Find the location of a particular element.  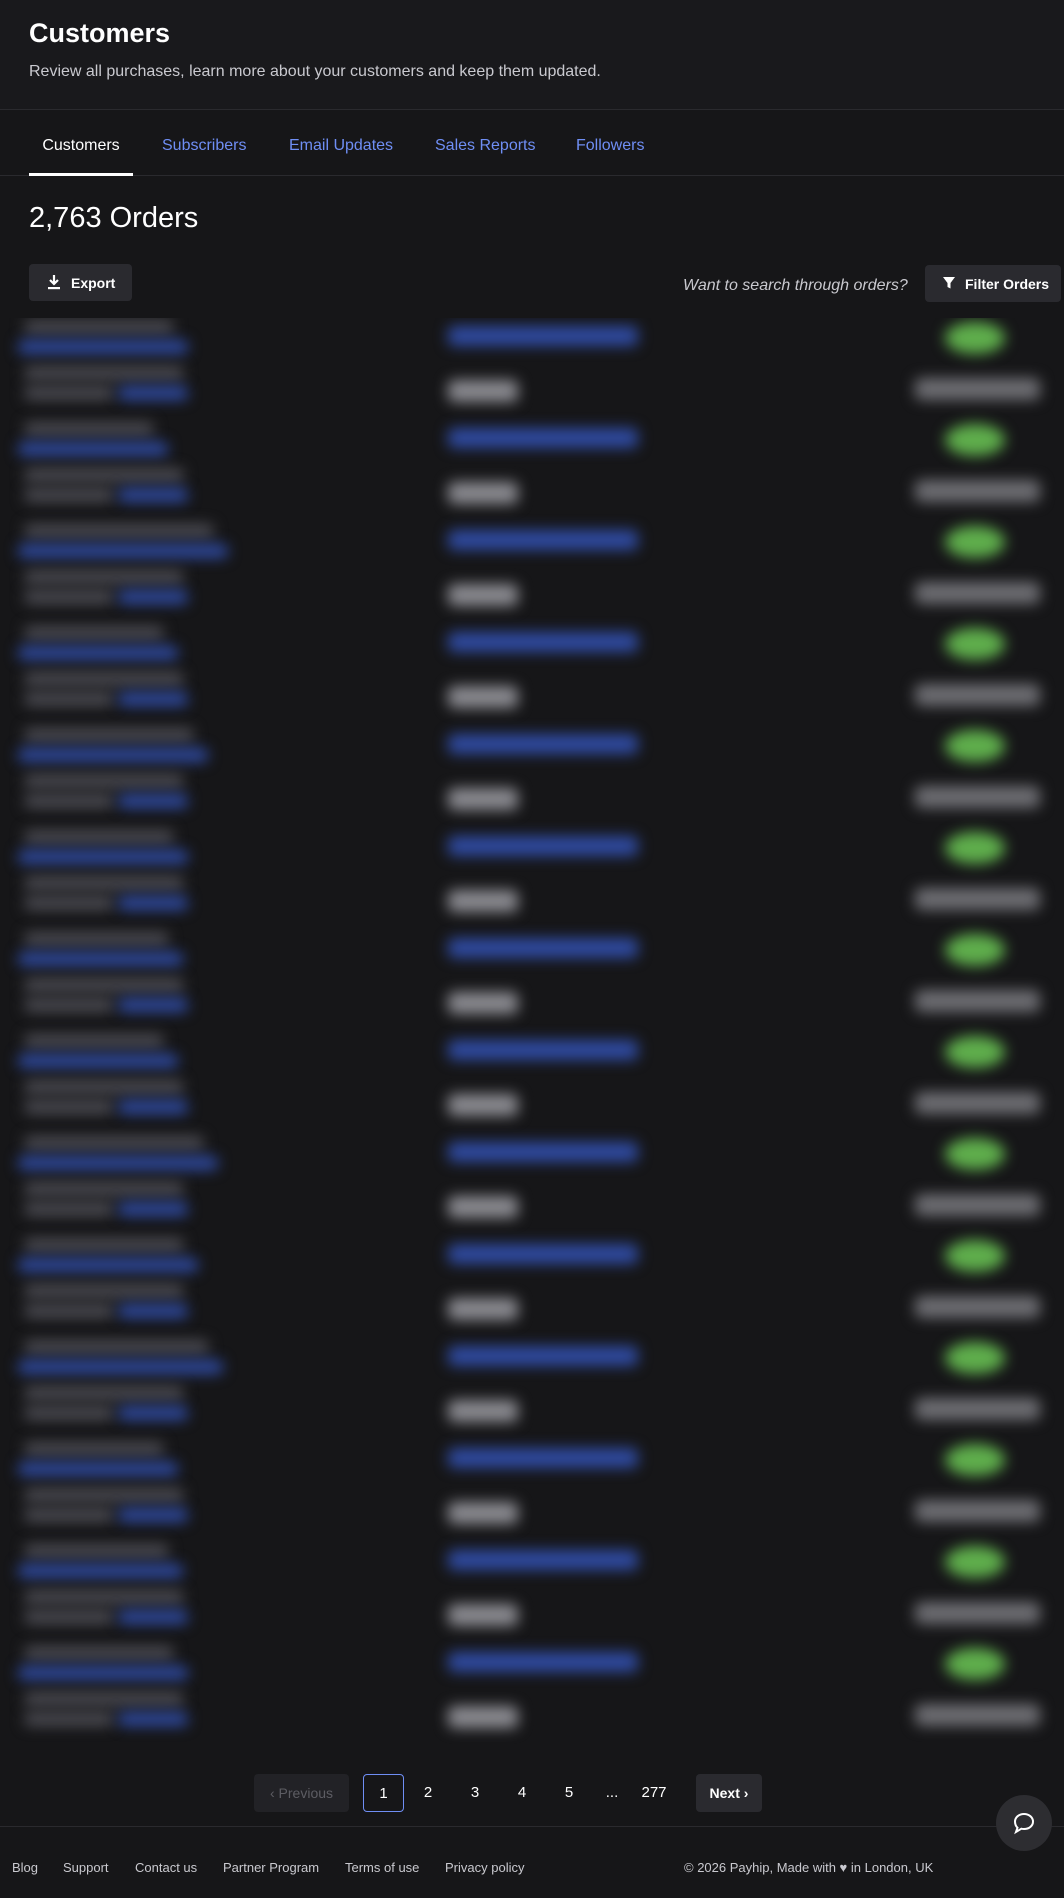

page-button: 2 is located at coordinates (428, 1793).